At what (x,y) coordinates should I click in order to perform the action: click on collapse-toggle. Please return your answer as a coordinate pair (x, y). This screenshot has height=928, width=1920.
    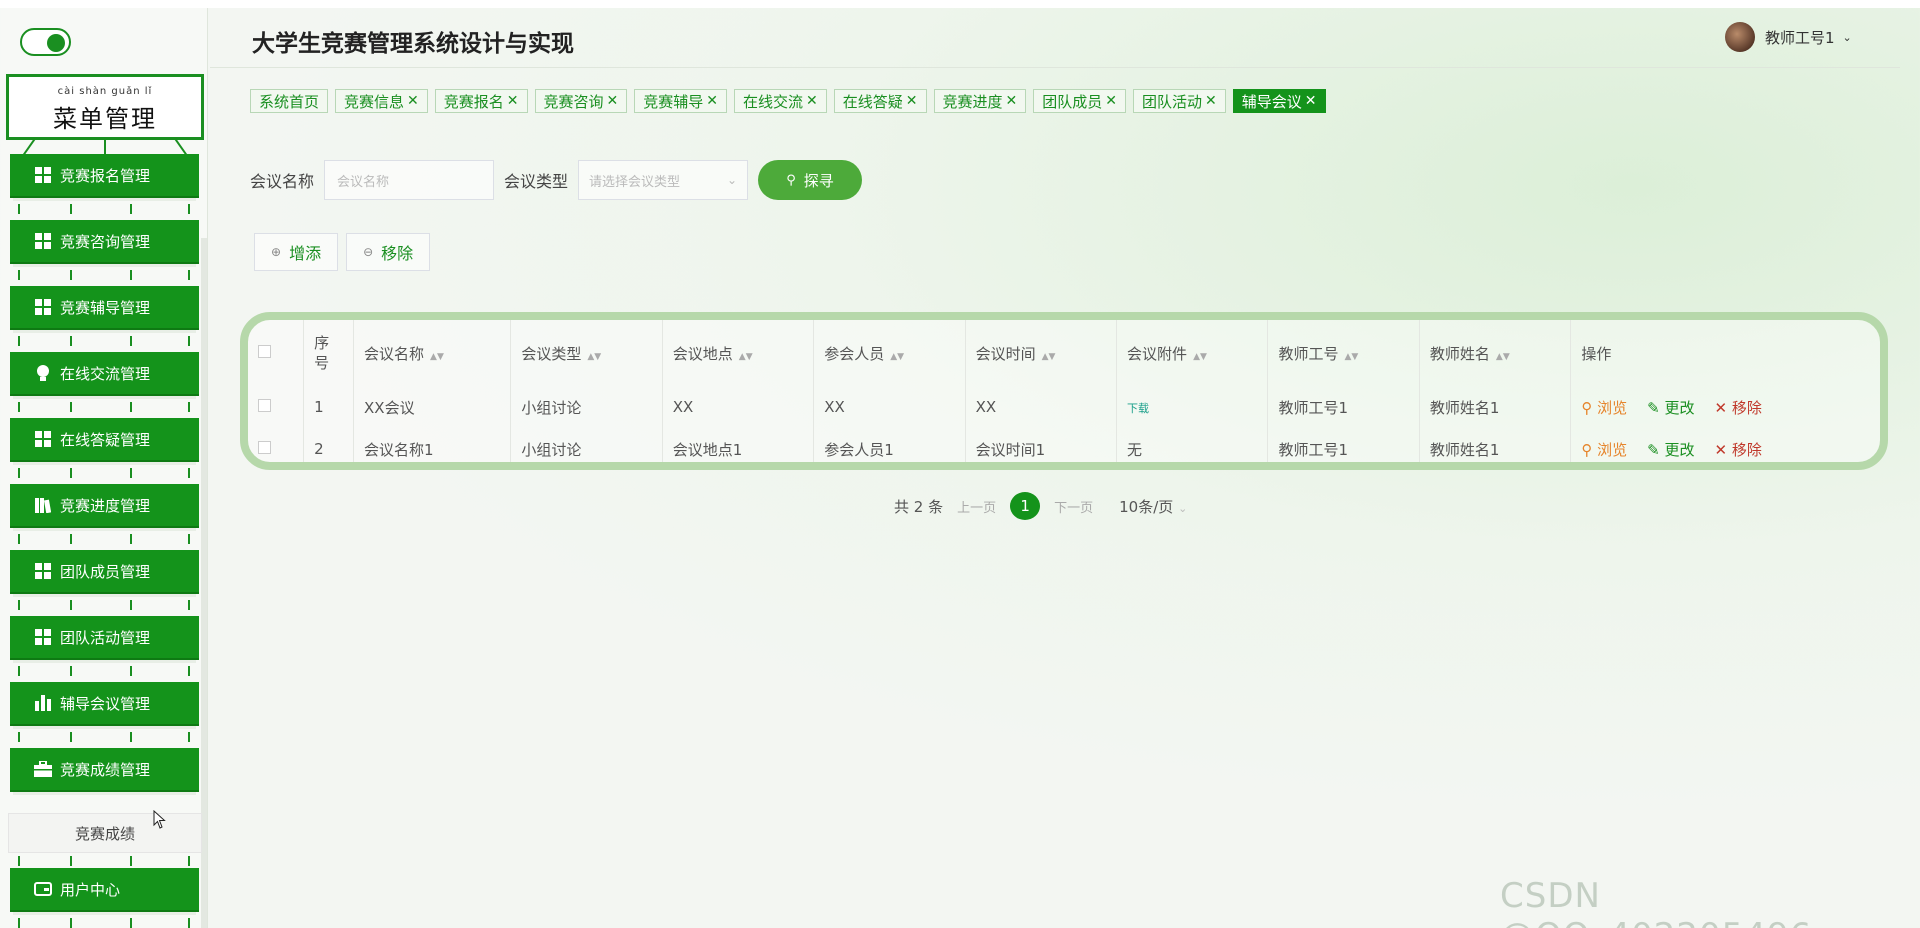
    Looking at the image, I should click on (45, 42).